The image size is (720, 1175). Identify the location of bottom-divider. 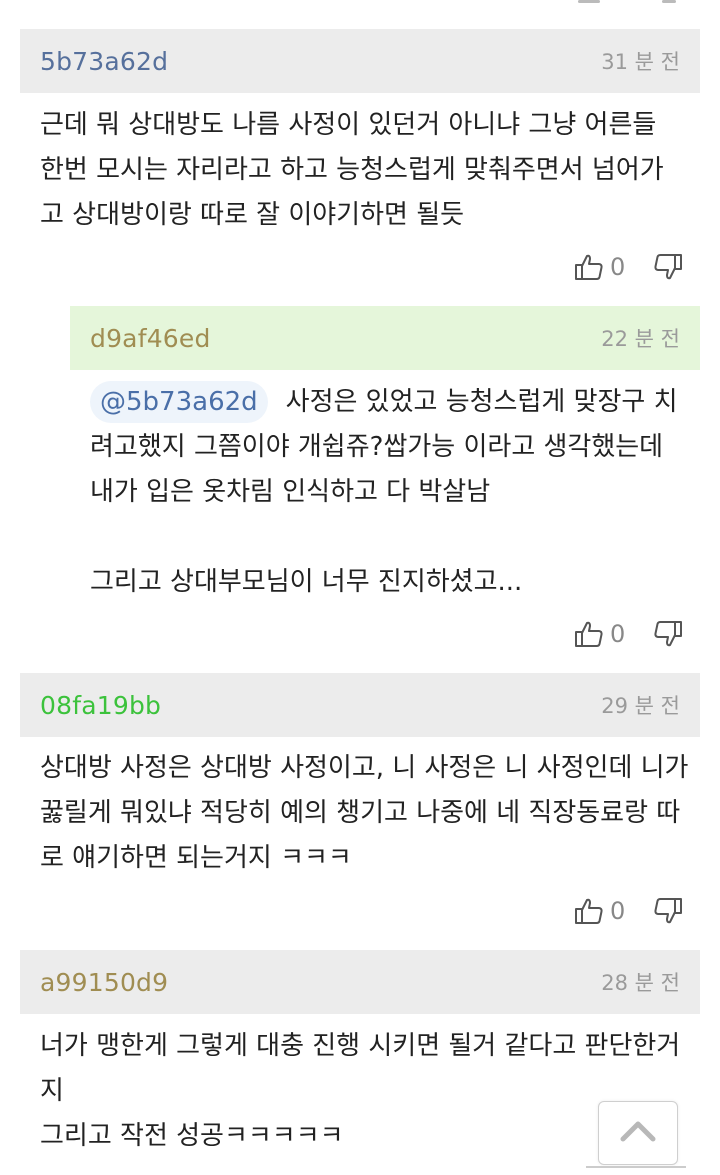
(636, 1170).